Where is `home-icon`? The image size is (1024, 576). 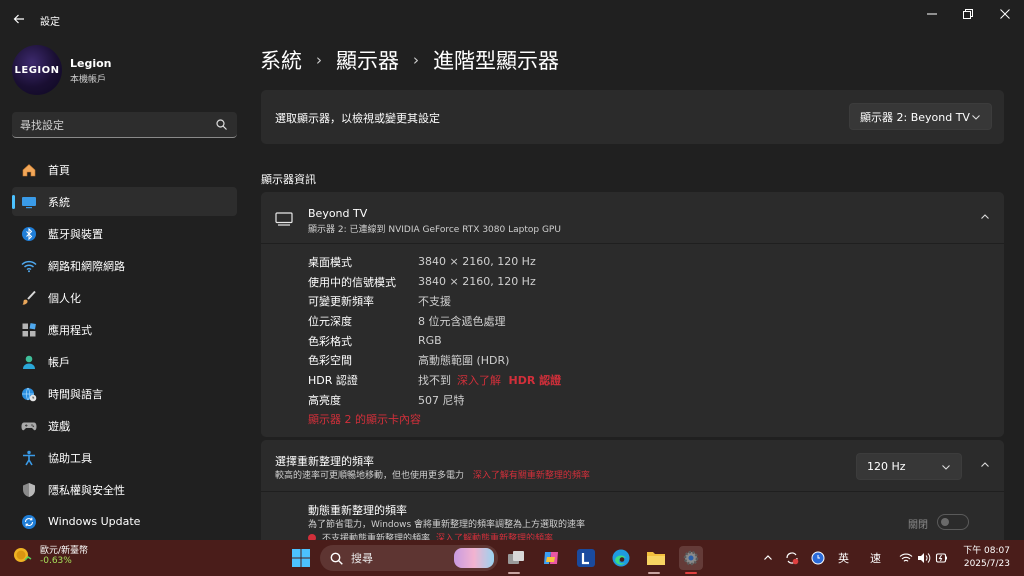 home-icon is located at coordinates (29, 170).